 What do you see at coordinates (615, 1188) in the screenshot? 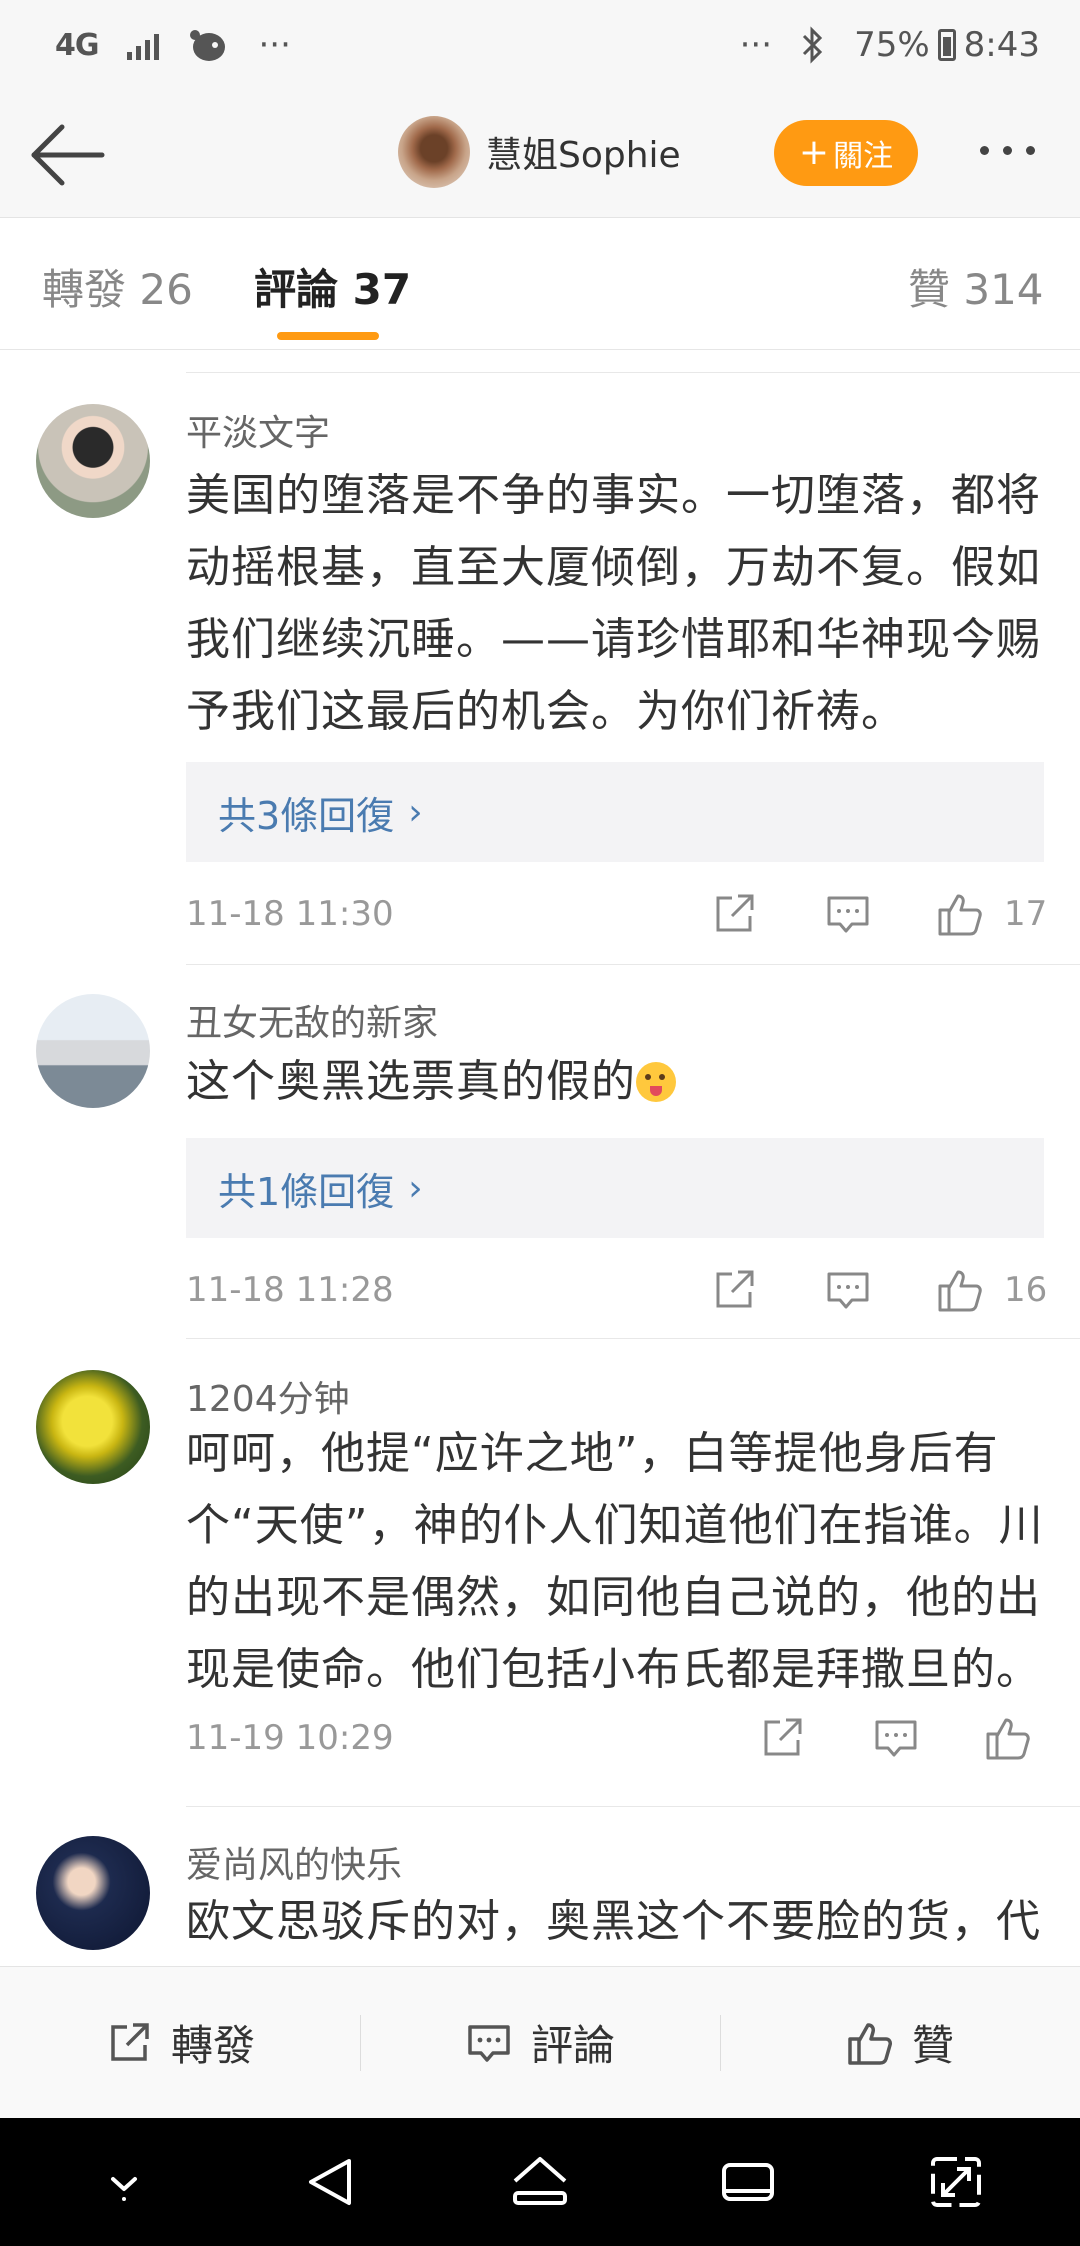
I see `view-replies-button: 共1條回復 ›` at bounding box center [615, 1188].